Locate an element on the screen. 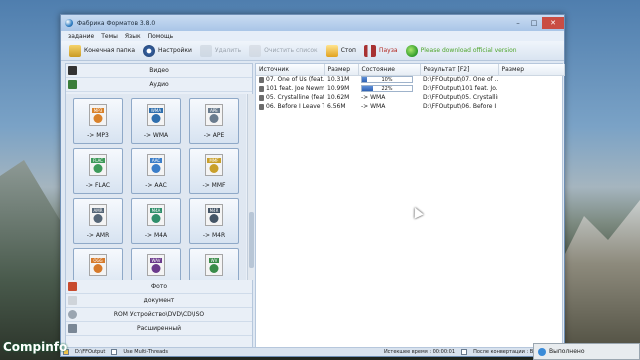  format-button-wav: WAV is located at coordinates (156, 264).